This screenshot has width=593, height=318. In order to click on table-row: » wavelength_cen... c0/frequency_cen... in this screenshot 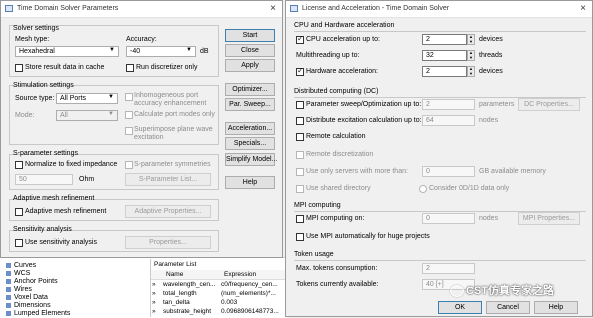, I will do `click(215, 284)`.